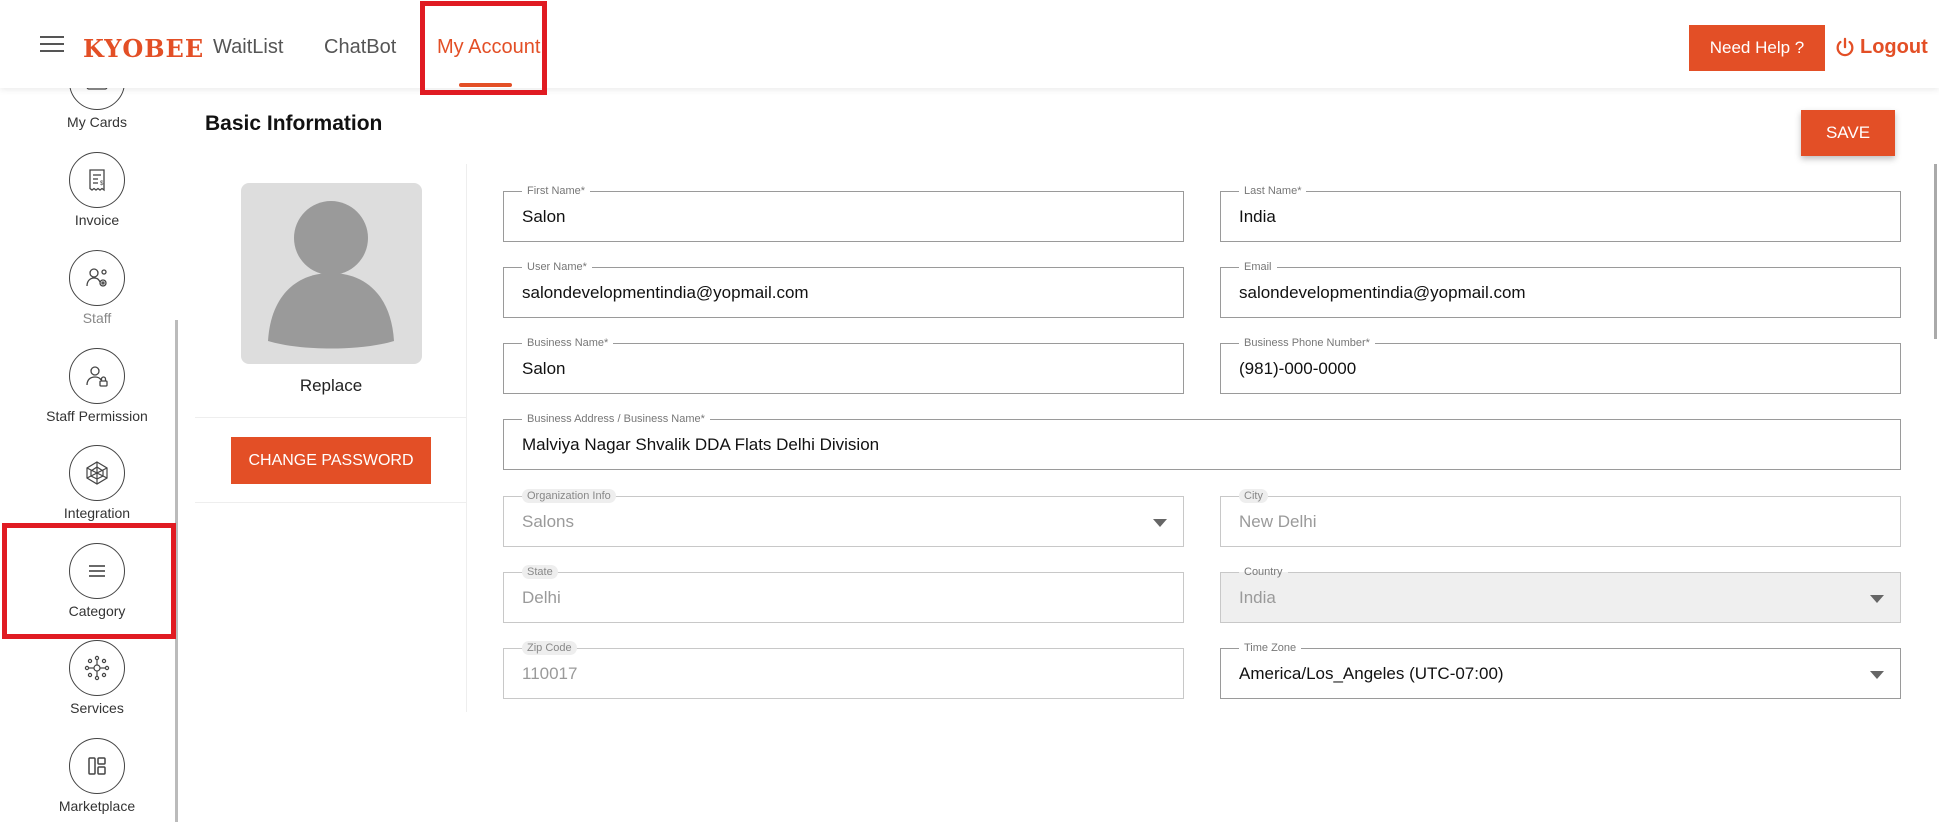 This screenshot has height=822, width=1939. Describe the element at coordinates (1273, 191) in the screenshot. I see `field-label: Last Name*` at that location.